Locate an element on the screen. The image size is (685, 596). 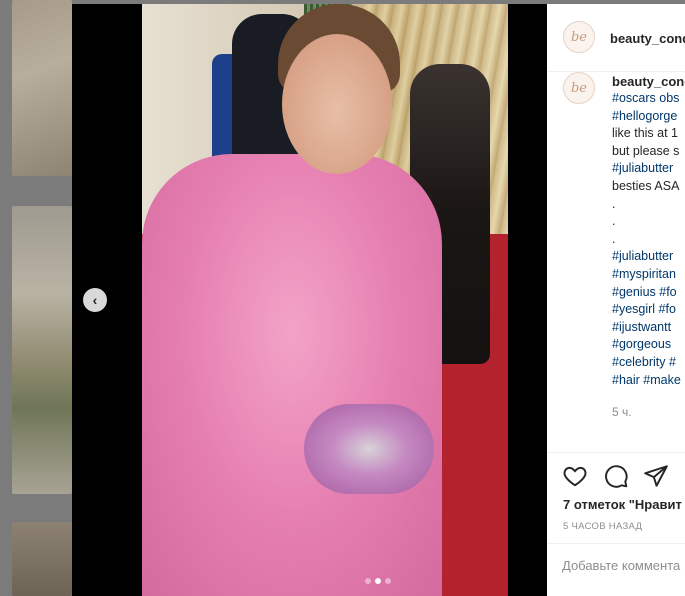
hashtag-line: #myspiritan is located at coordinates (646, 275).